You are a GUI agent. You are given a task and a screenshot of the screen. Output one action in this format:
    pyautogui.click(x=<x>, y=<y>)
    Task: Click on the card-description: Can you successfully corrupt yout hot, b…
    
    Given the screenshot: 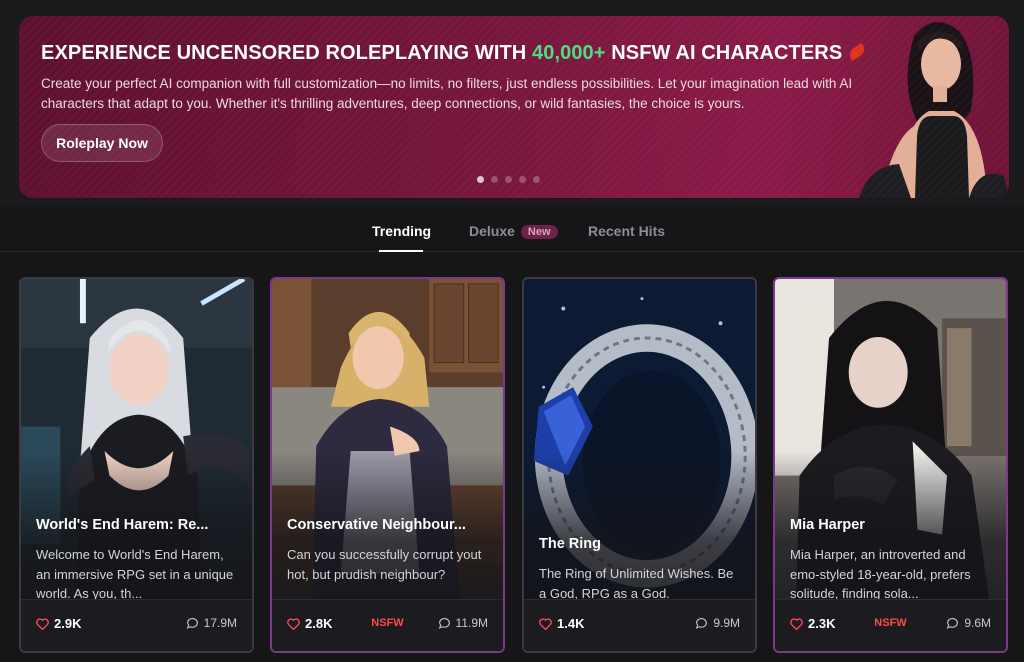 What is the action you would take?
    pyautogui.click(x=384, y=564)
    